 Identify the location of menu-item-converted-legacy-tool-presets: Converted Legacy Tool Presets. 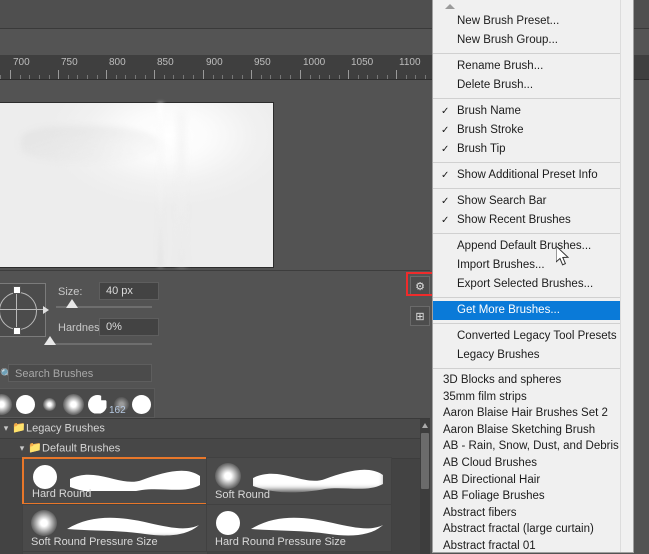
(533, 336).